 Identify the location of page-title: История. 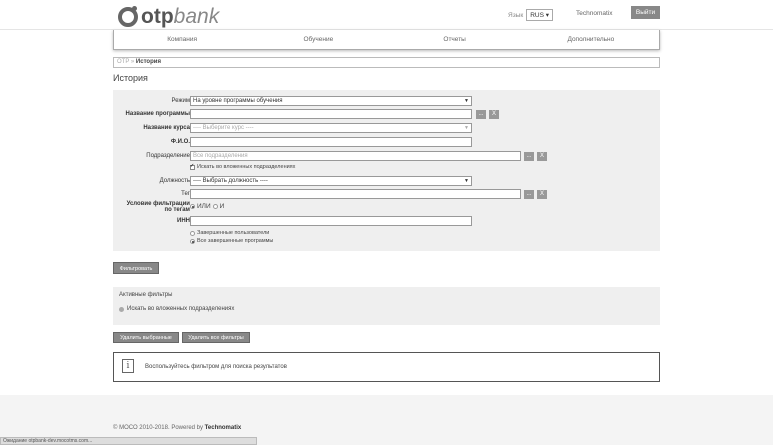
(130, 78).